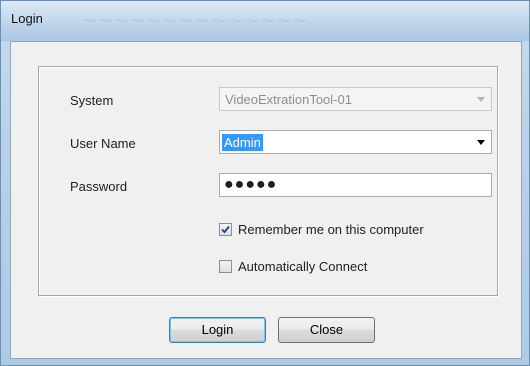 The image size is (530, 366). I want to click on password-label: Password, so click(99, 186).